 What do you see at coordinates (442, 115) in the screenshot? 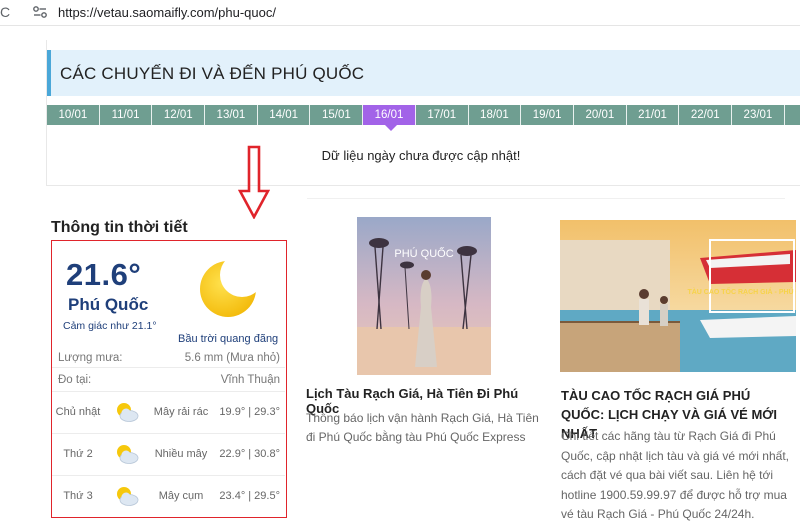
I see `date-tab: 17/01` at bounding box center [442, 115].